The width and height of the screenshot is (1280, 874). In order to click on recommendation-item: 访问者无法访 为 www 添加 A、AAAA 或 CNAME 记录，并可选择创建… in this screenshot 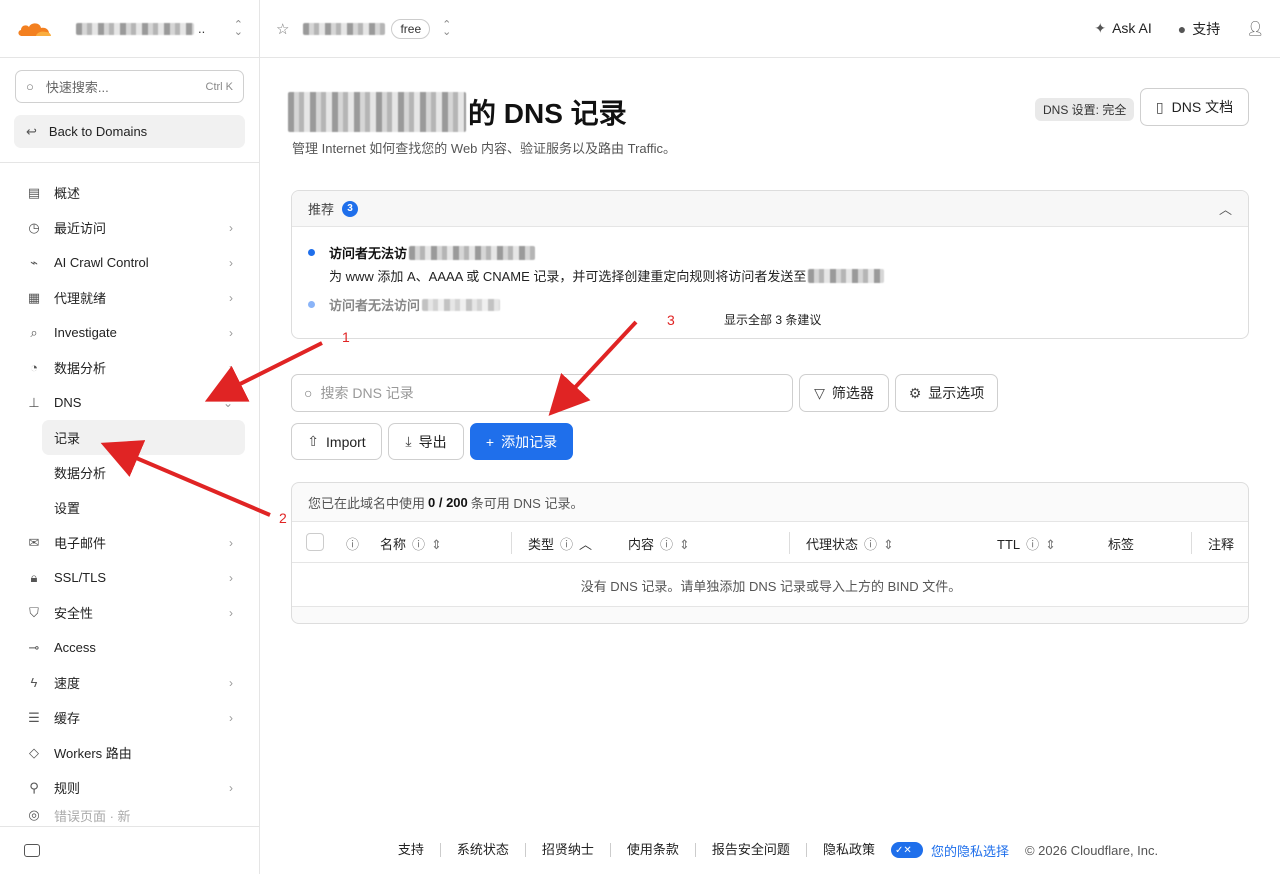, I will do `click(596, 264)`.